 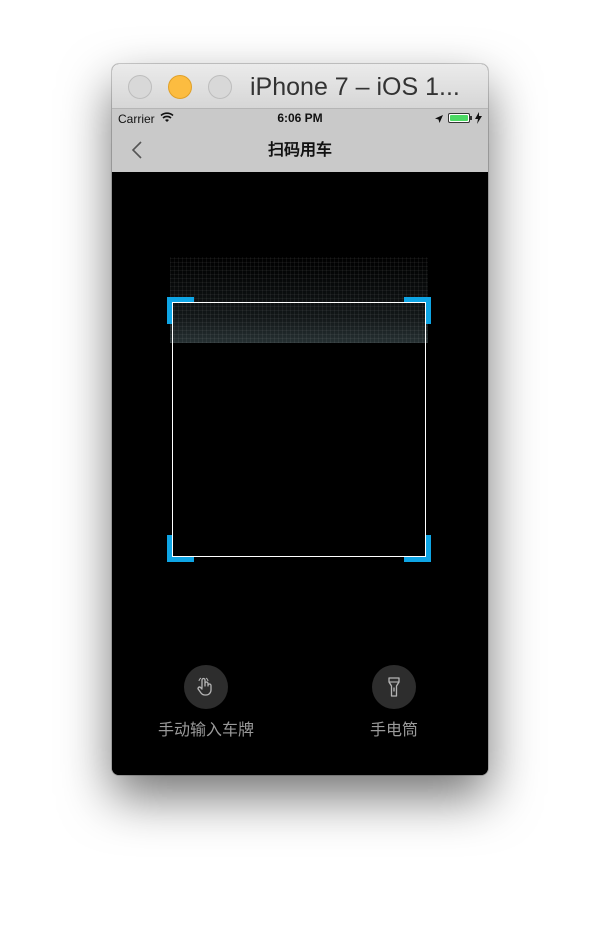 What do you see at coordinates (417, 548) in the screenshot?
I see `scan-corner-bottom-right` at bounding box center [417, 548].